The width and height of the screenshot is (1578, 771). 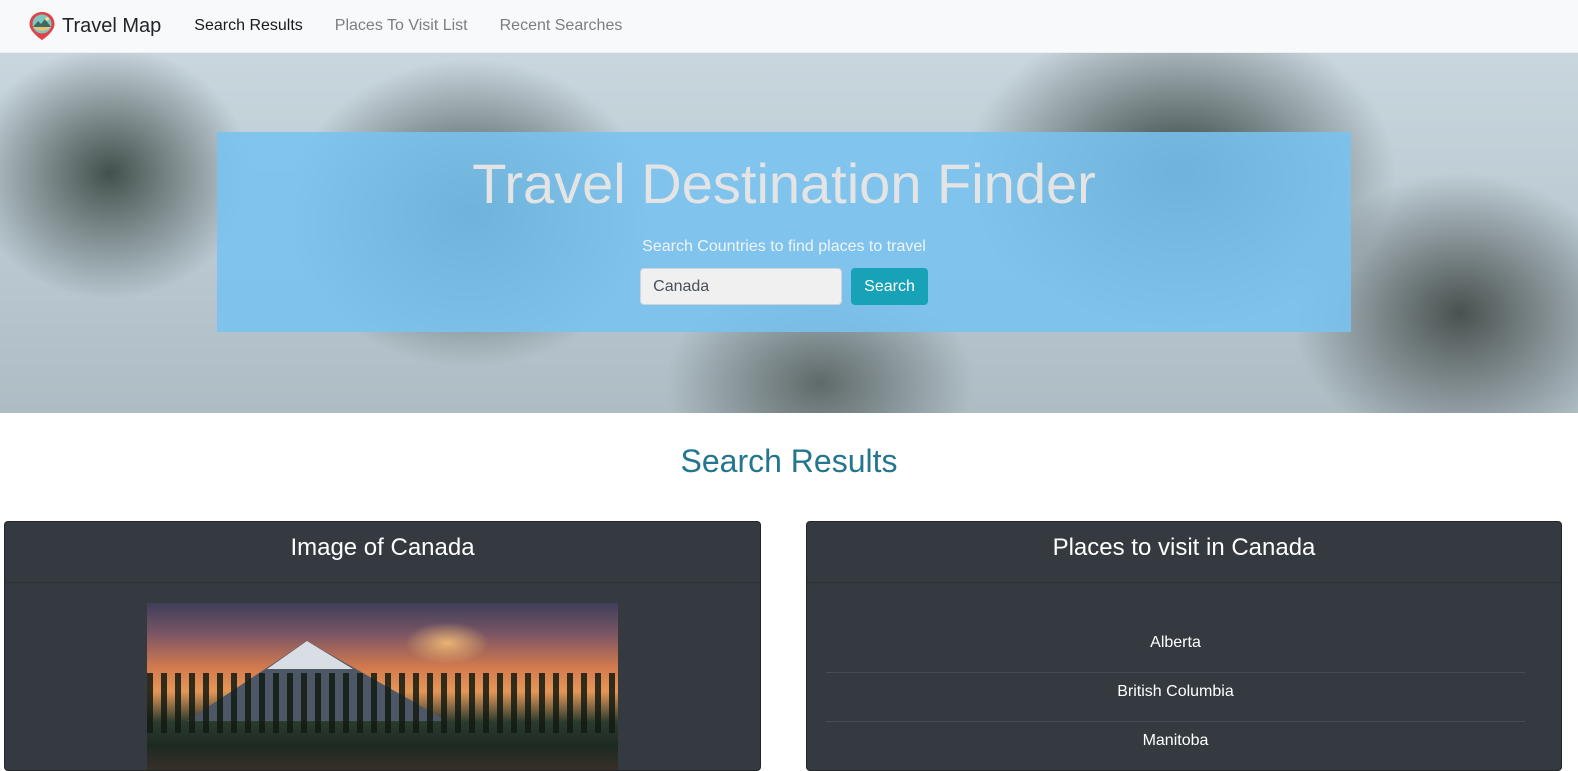 I want to click on country-landscape-image, so click(x=382, y=686).